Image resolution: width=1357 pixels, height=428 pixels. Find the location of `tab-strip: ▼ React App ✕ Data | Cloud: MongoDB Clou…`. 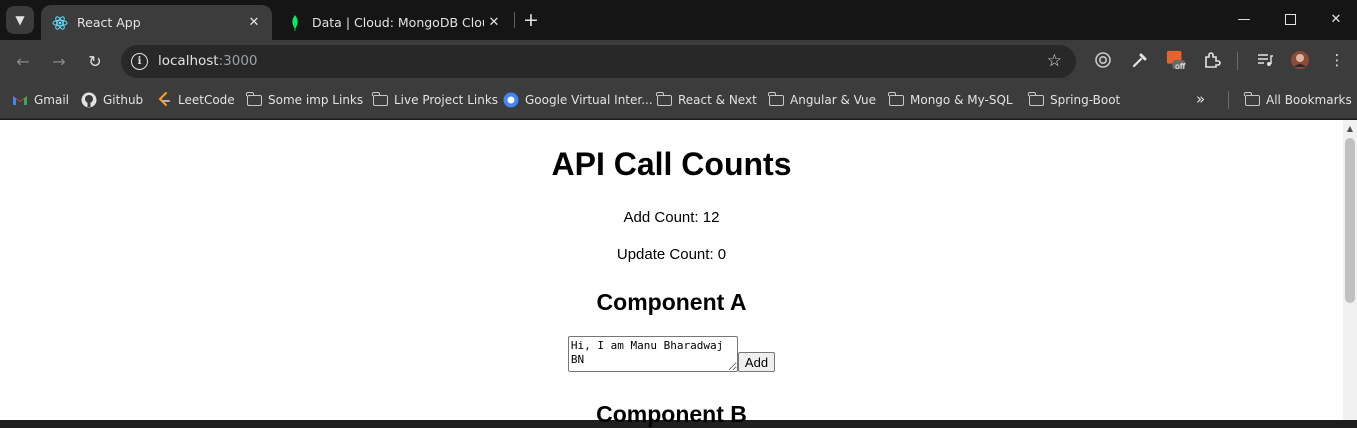

tab-strip: ▼ React App ✕ Data | Cloud: MongoDB Clou… is located at coordinates (678, 20).